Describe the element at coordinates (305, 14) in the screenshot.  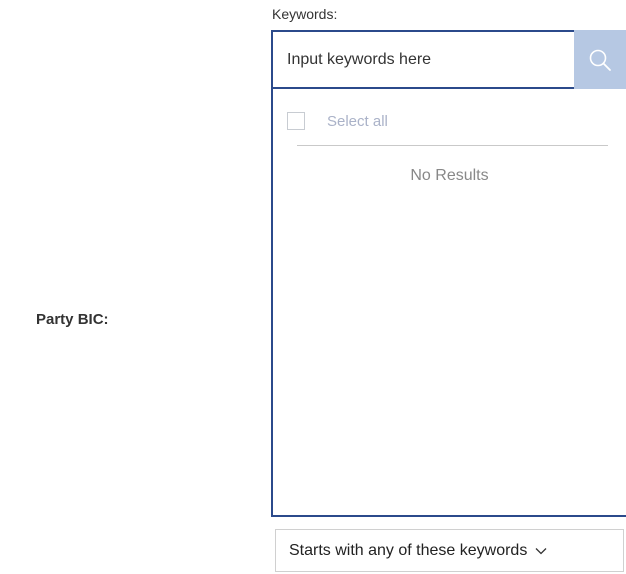
I see `keywords-label: Keywords:` at that location.